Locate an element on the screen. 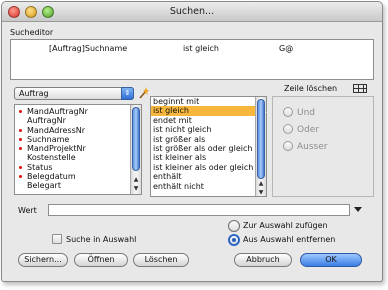 This screenshot has height=290, width=388. cancel-button: Abbruch is located at coordinates (263, 260).